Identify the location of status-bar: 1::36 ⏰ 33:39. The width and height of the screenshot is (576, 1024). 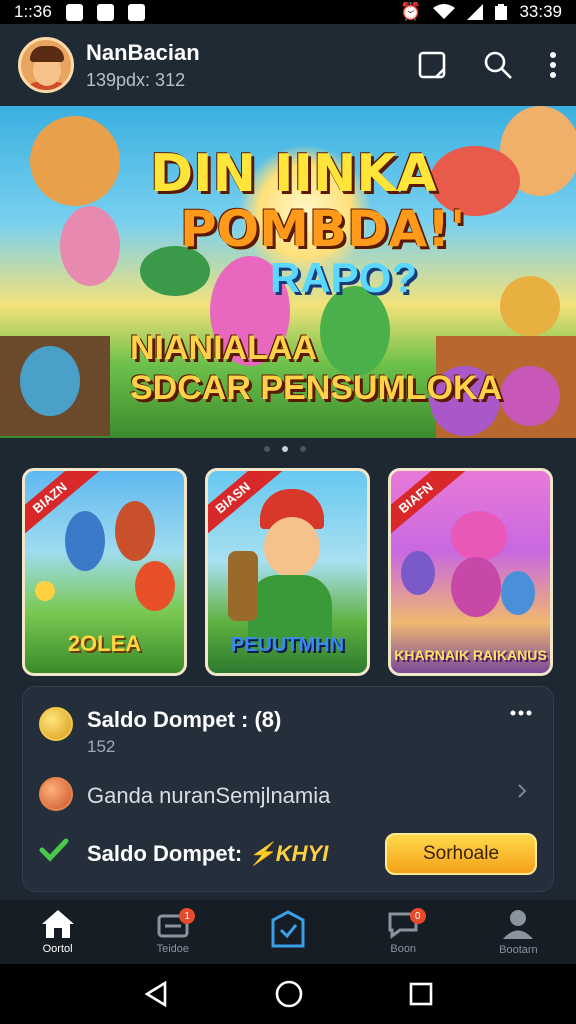
(288, 12).